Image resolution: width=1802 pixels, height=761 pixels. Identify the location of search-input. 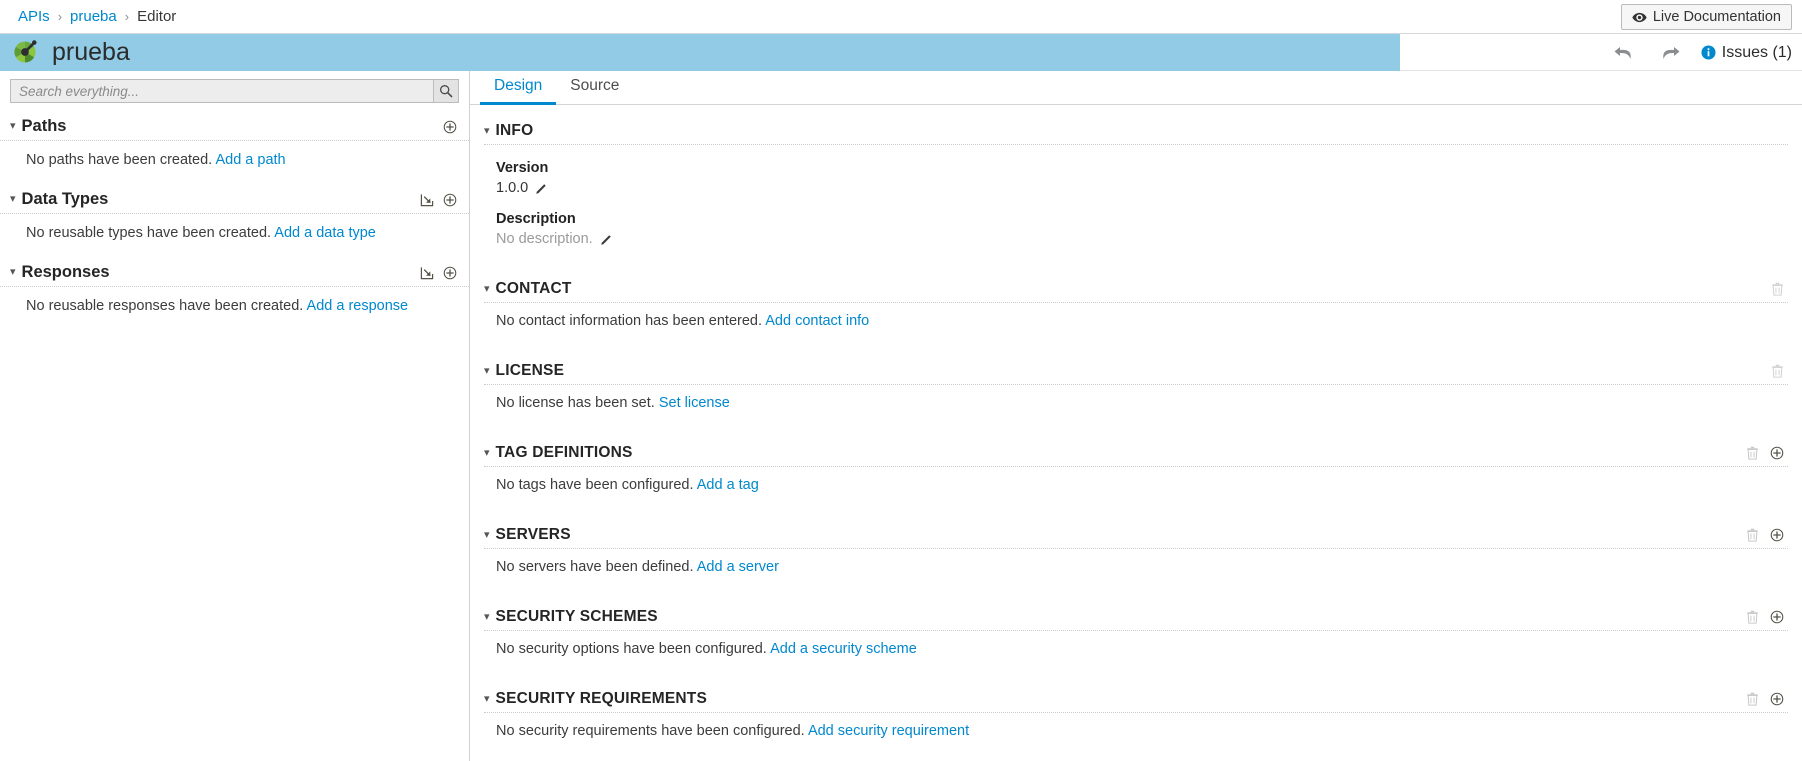
(221, 91).